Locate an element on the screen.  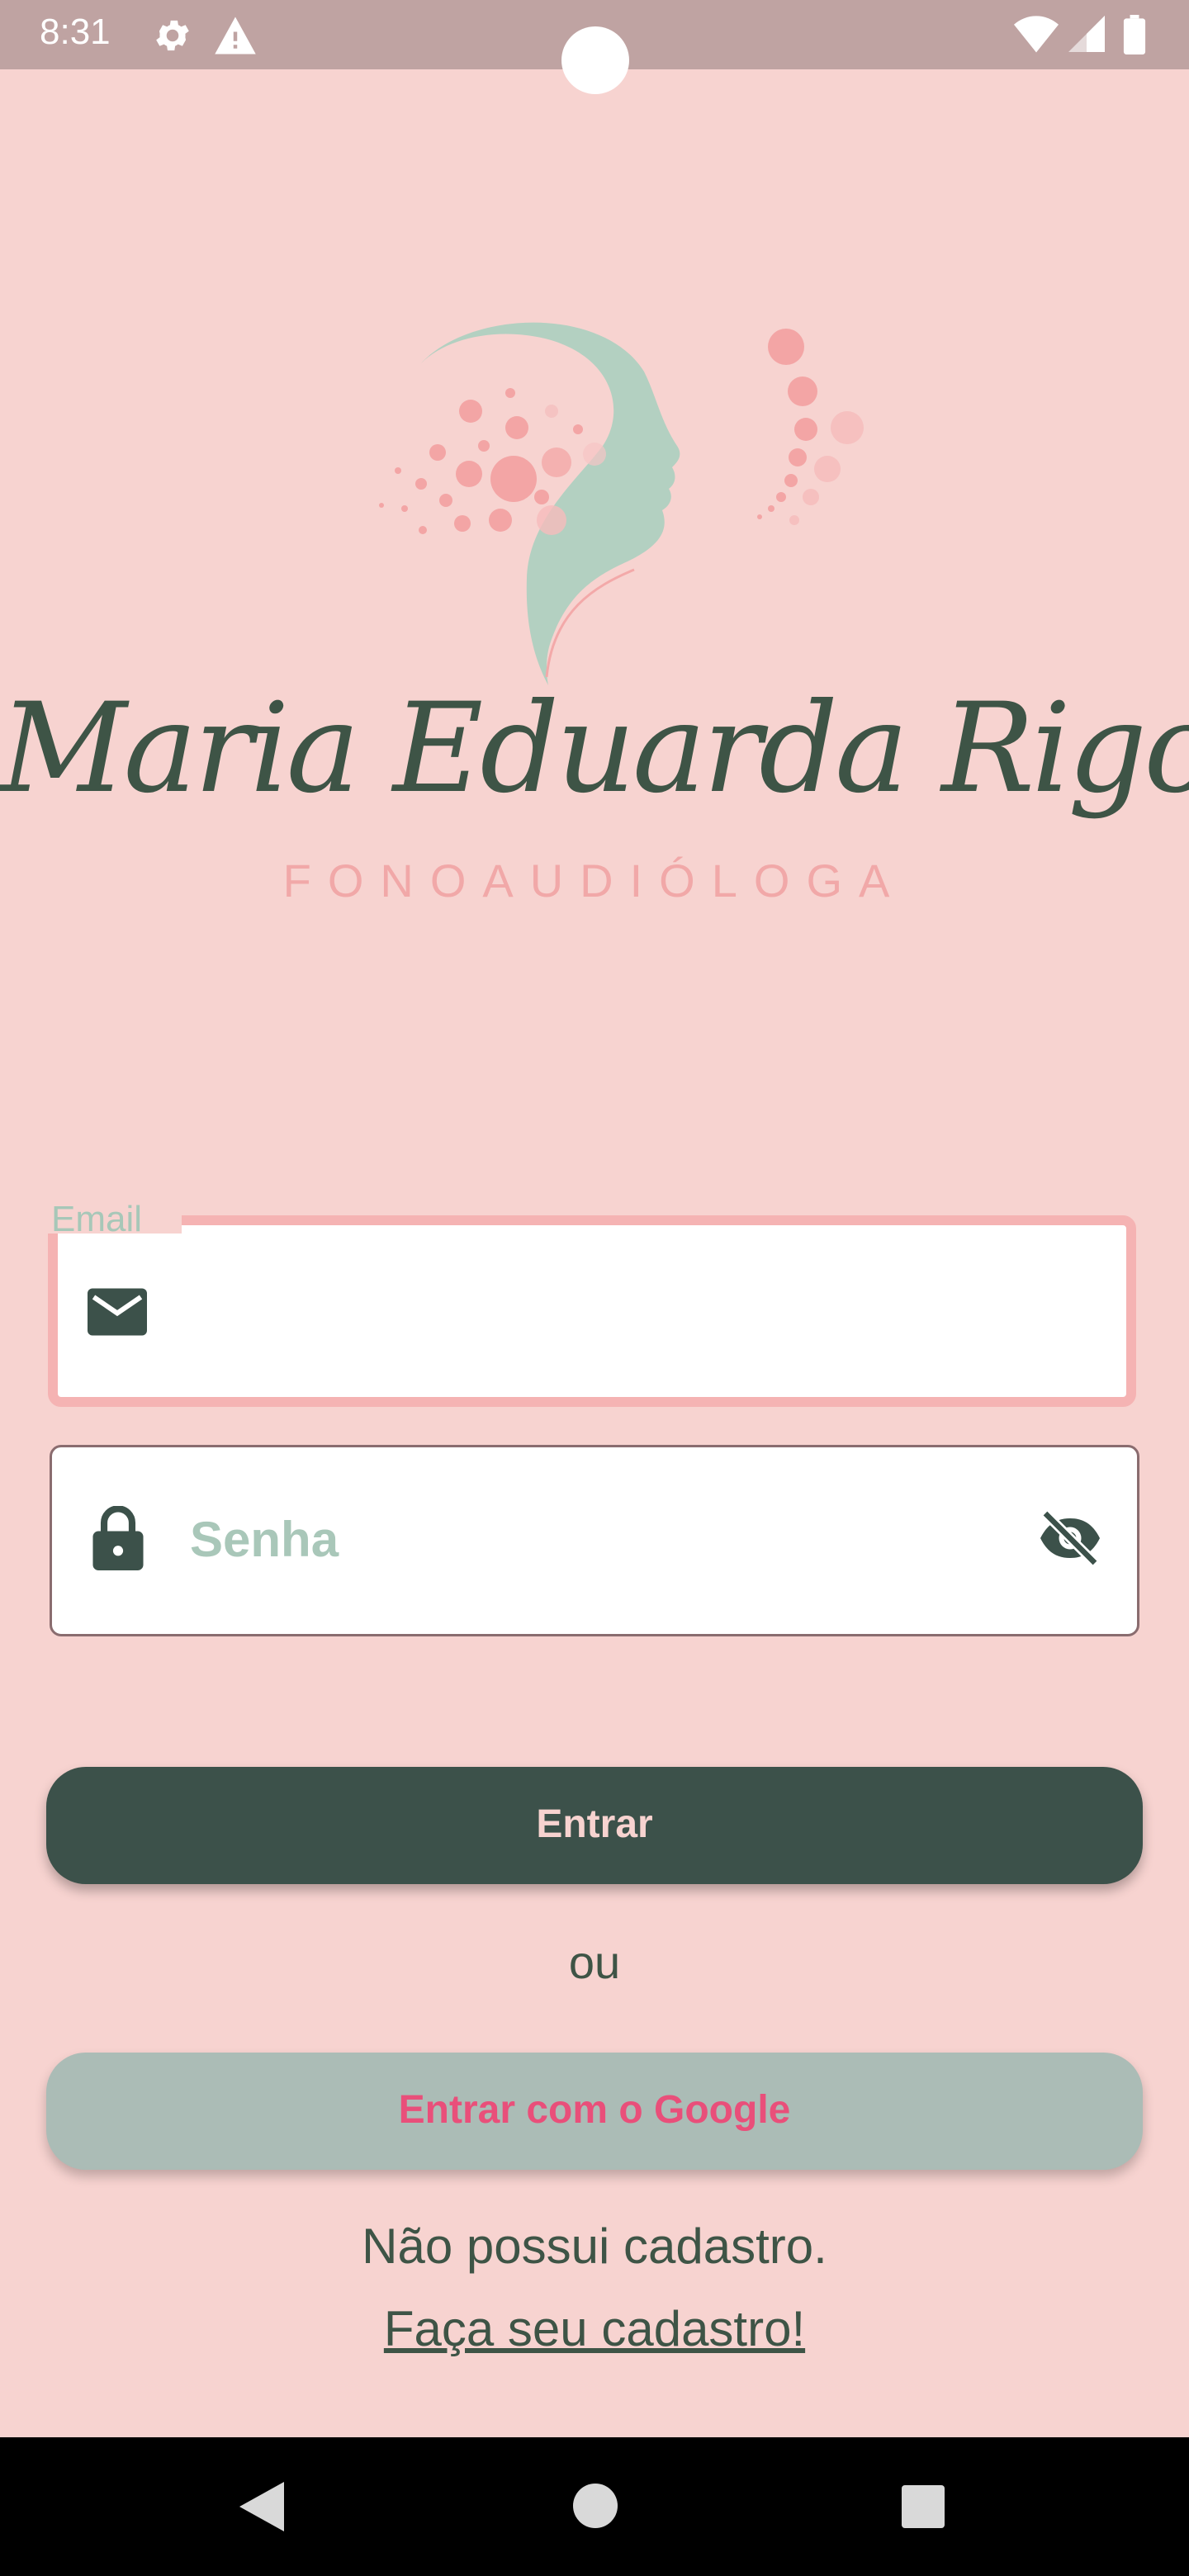
lock-icon is located at coordinates (118, 1538).